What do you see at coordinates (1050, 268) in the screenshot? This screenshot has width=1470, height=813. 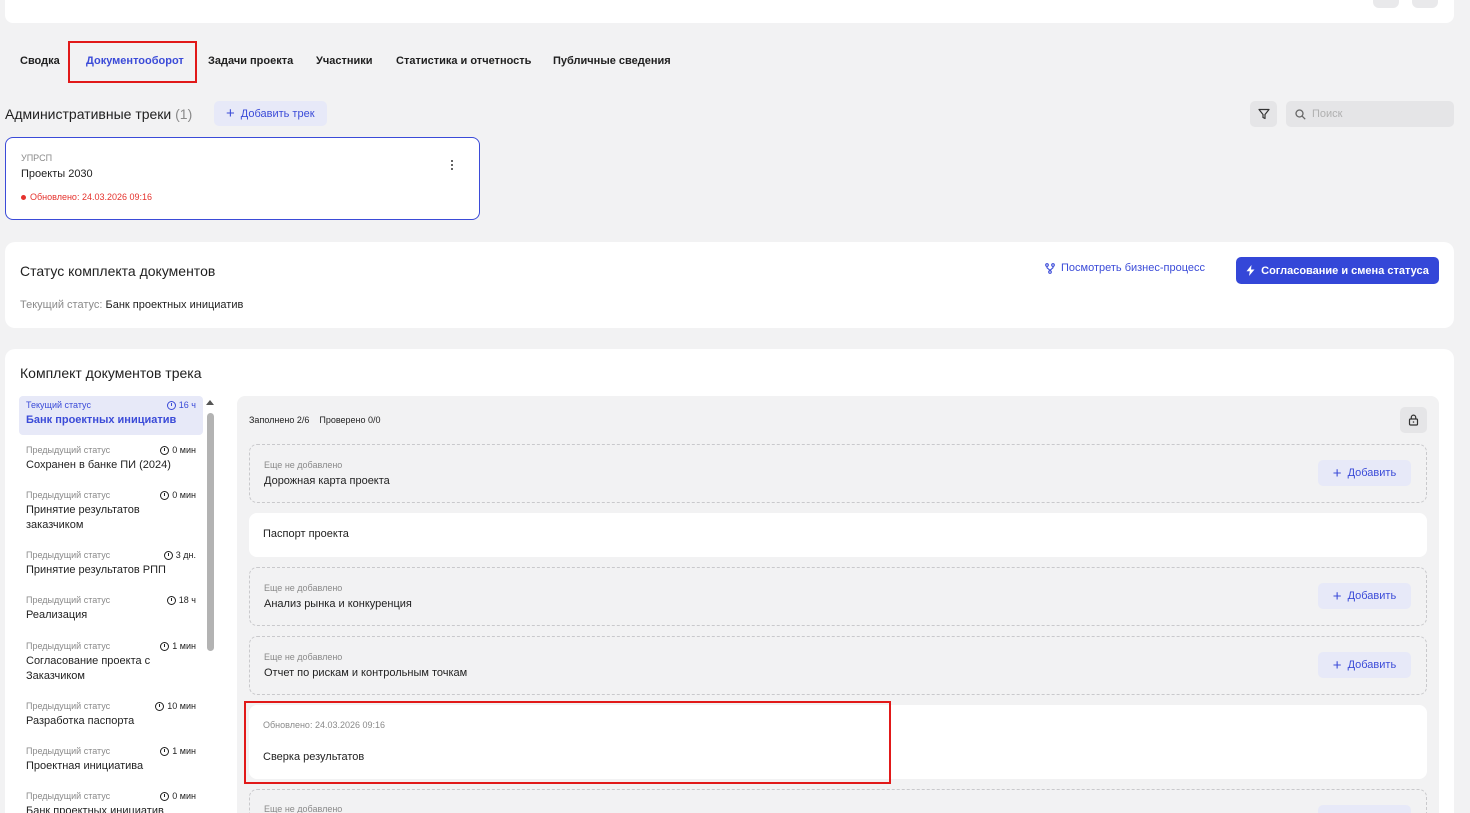 I see `flow-icon` at bounding box center [1050, 268].